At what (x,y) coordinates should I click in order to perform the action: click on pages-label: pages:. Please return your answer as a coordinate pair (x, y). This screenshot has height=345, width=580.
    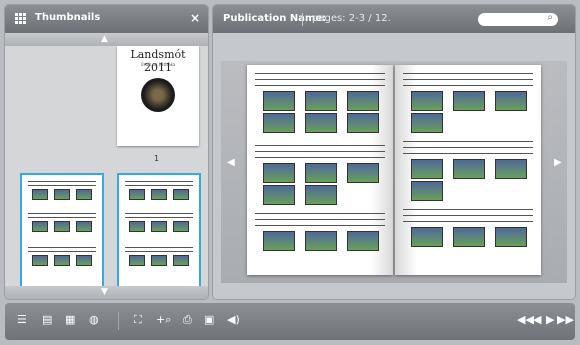
    Looking at the image, I should click on (329, 18).